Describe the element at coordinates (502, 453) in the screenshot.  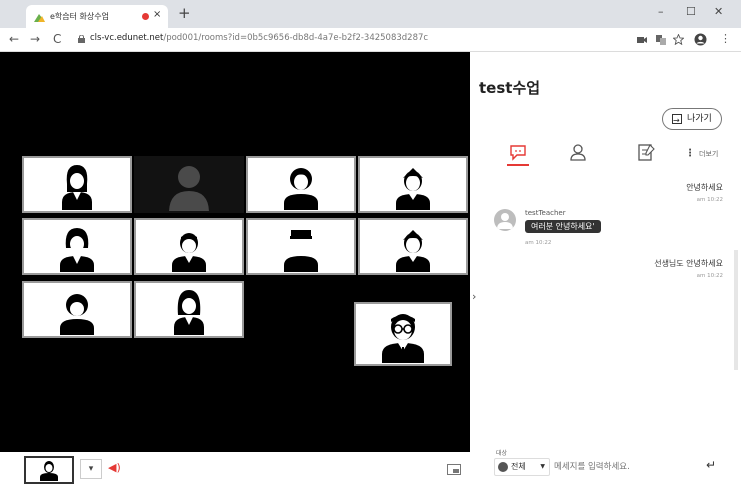
I see `target-label: 대상` at that location.